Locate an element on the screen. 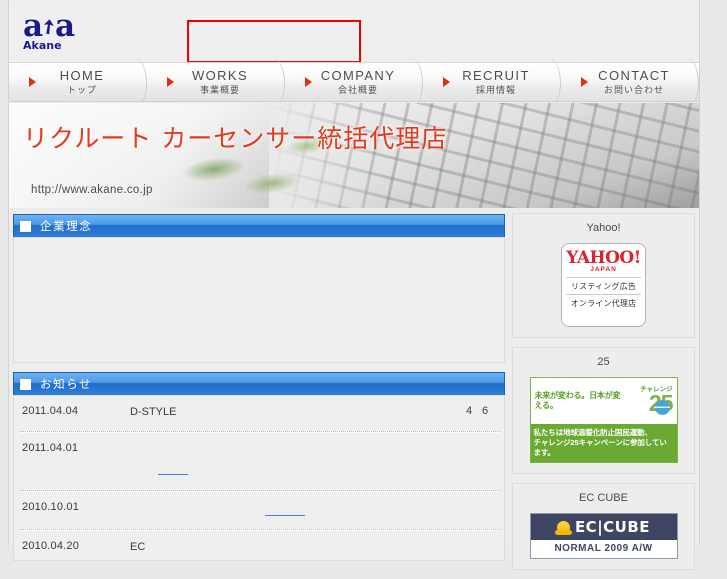  hero-title: リクルート カーセンサー統括代理店 is located at coordinates (235, 138).